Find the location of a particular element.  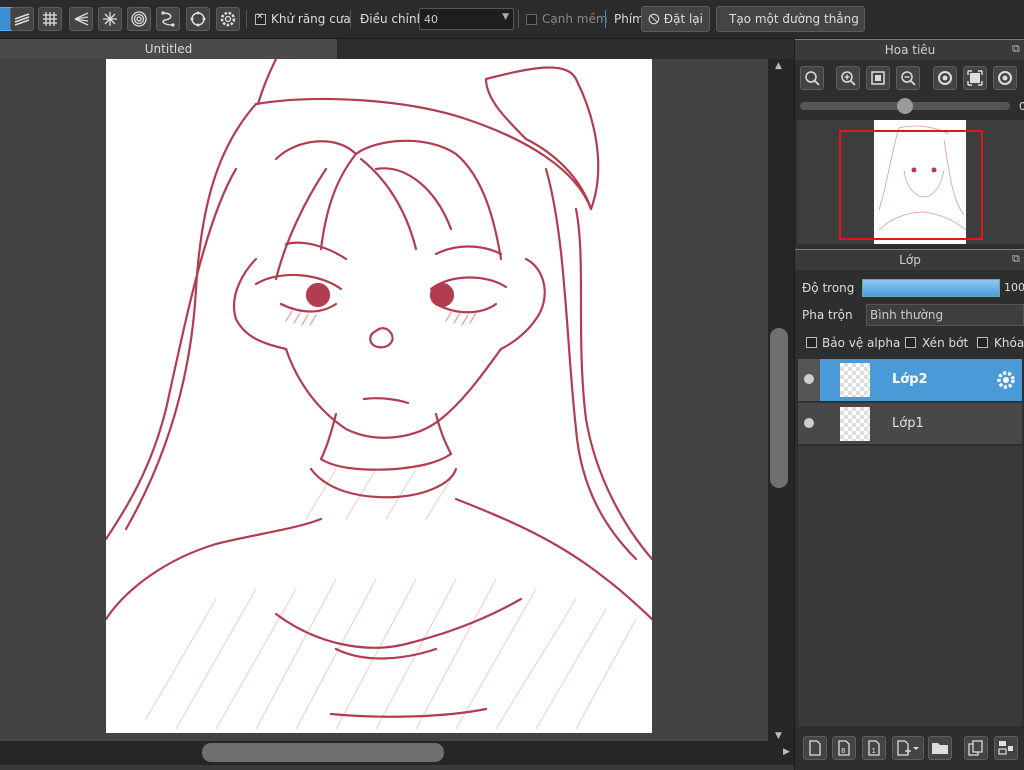

folder-icon is located at coordinates (940, 748).